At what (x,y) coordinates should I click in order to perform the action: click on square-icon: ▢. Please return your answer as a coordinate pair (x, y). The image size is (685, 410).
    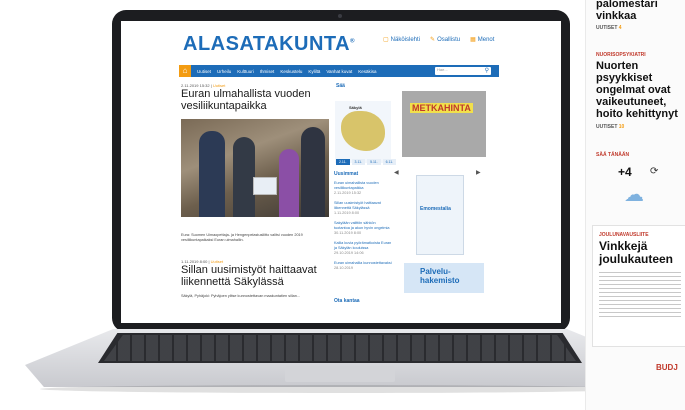
    Looking at the image, I should click on (386, 40).